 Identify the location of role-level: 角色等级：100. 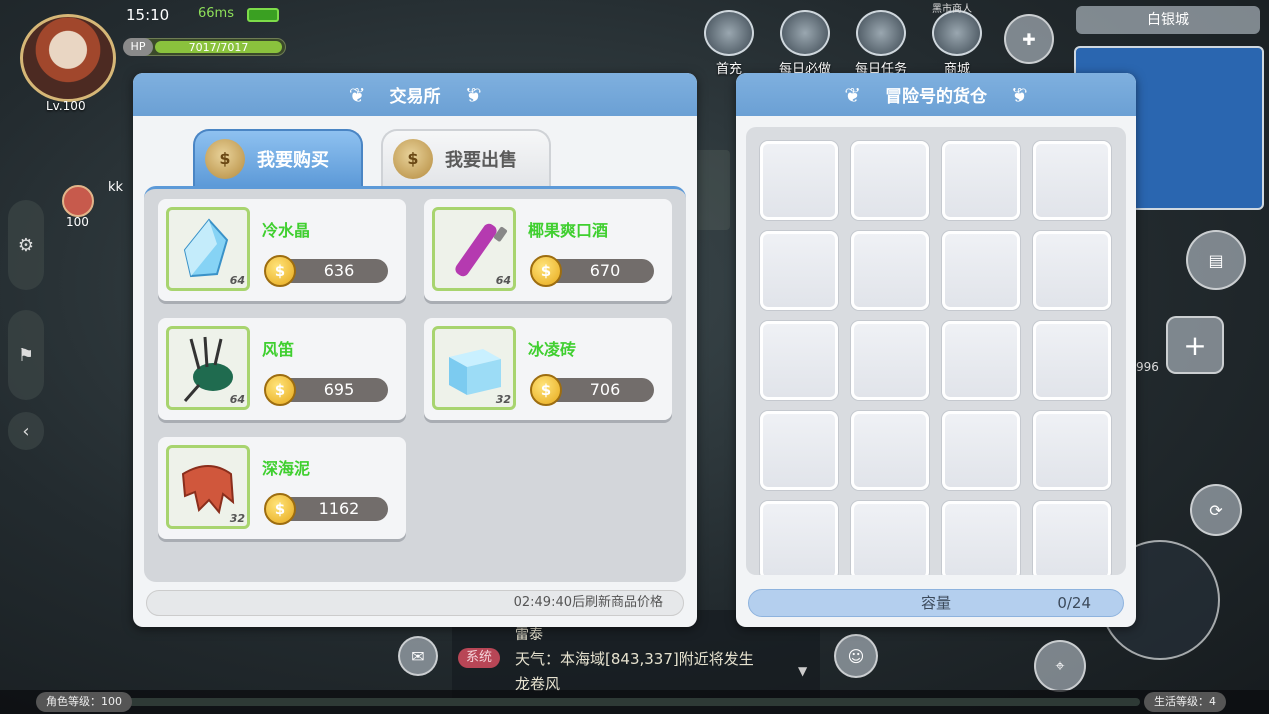
(84, 702).